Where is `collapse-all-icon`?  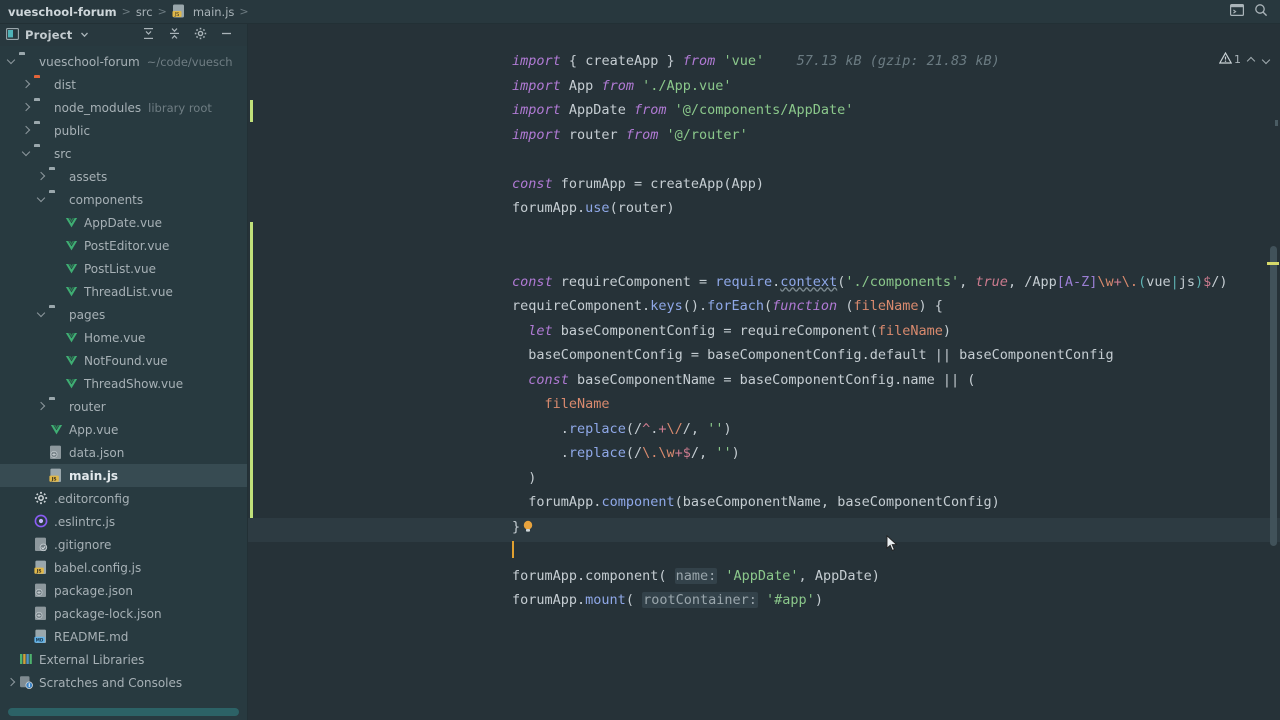
collapse-all-icon is located at coordinates (174, 35).